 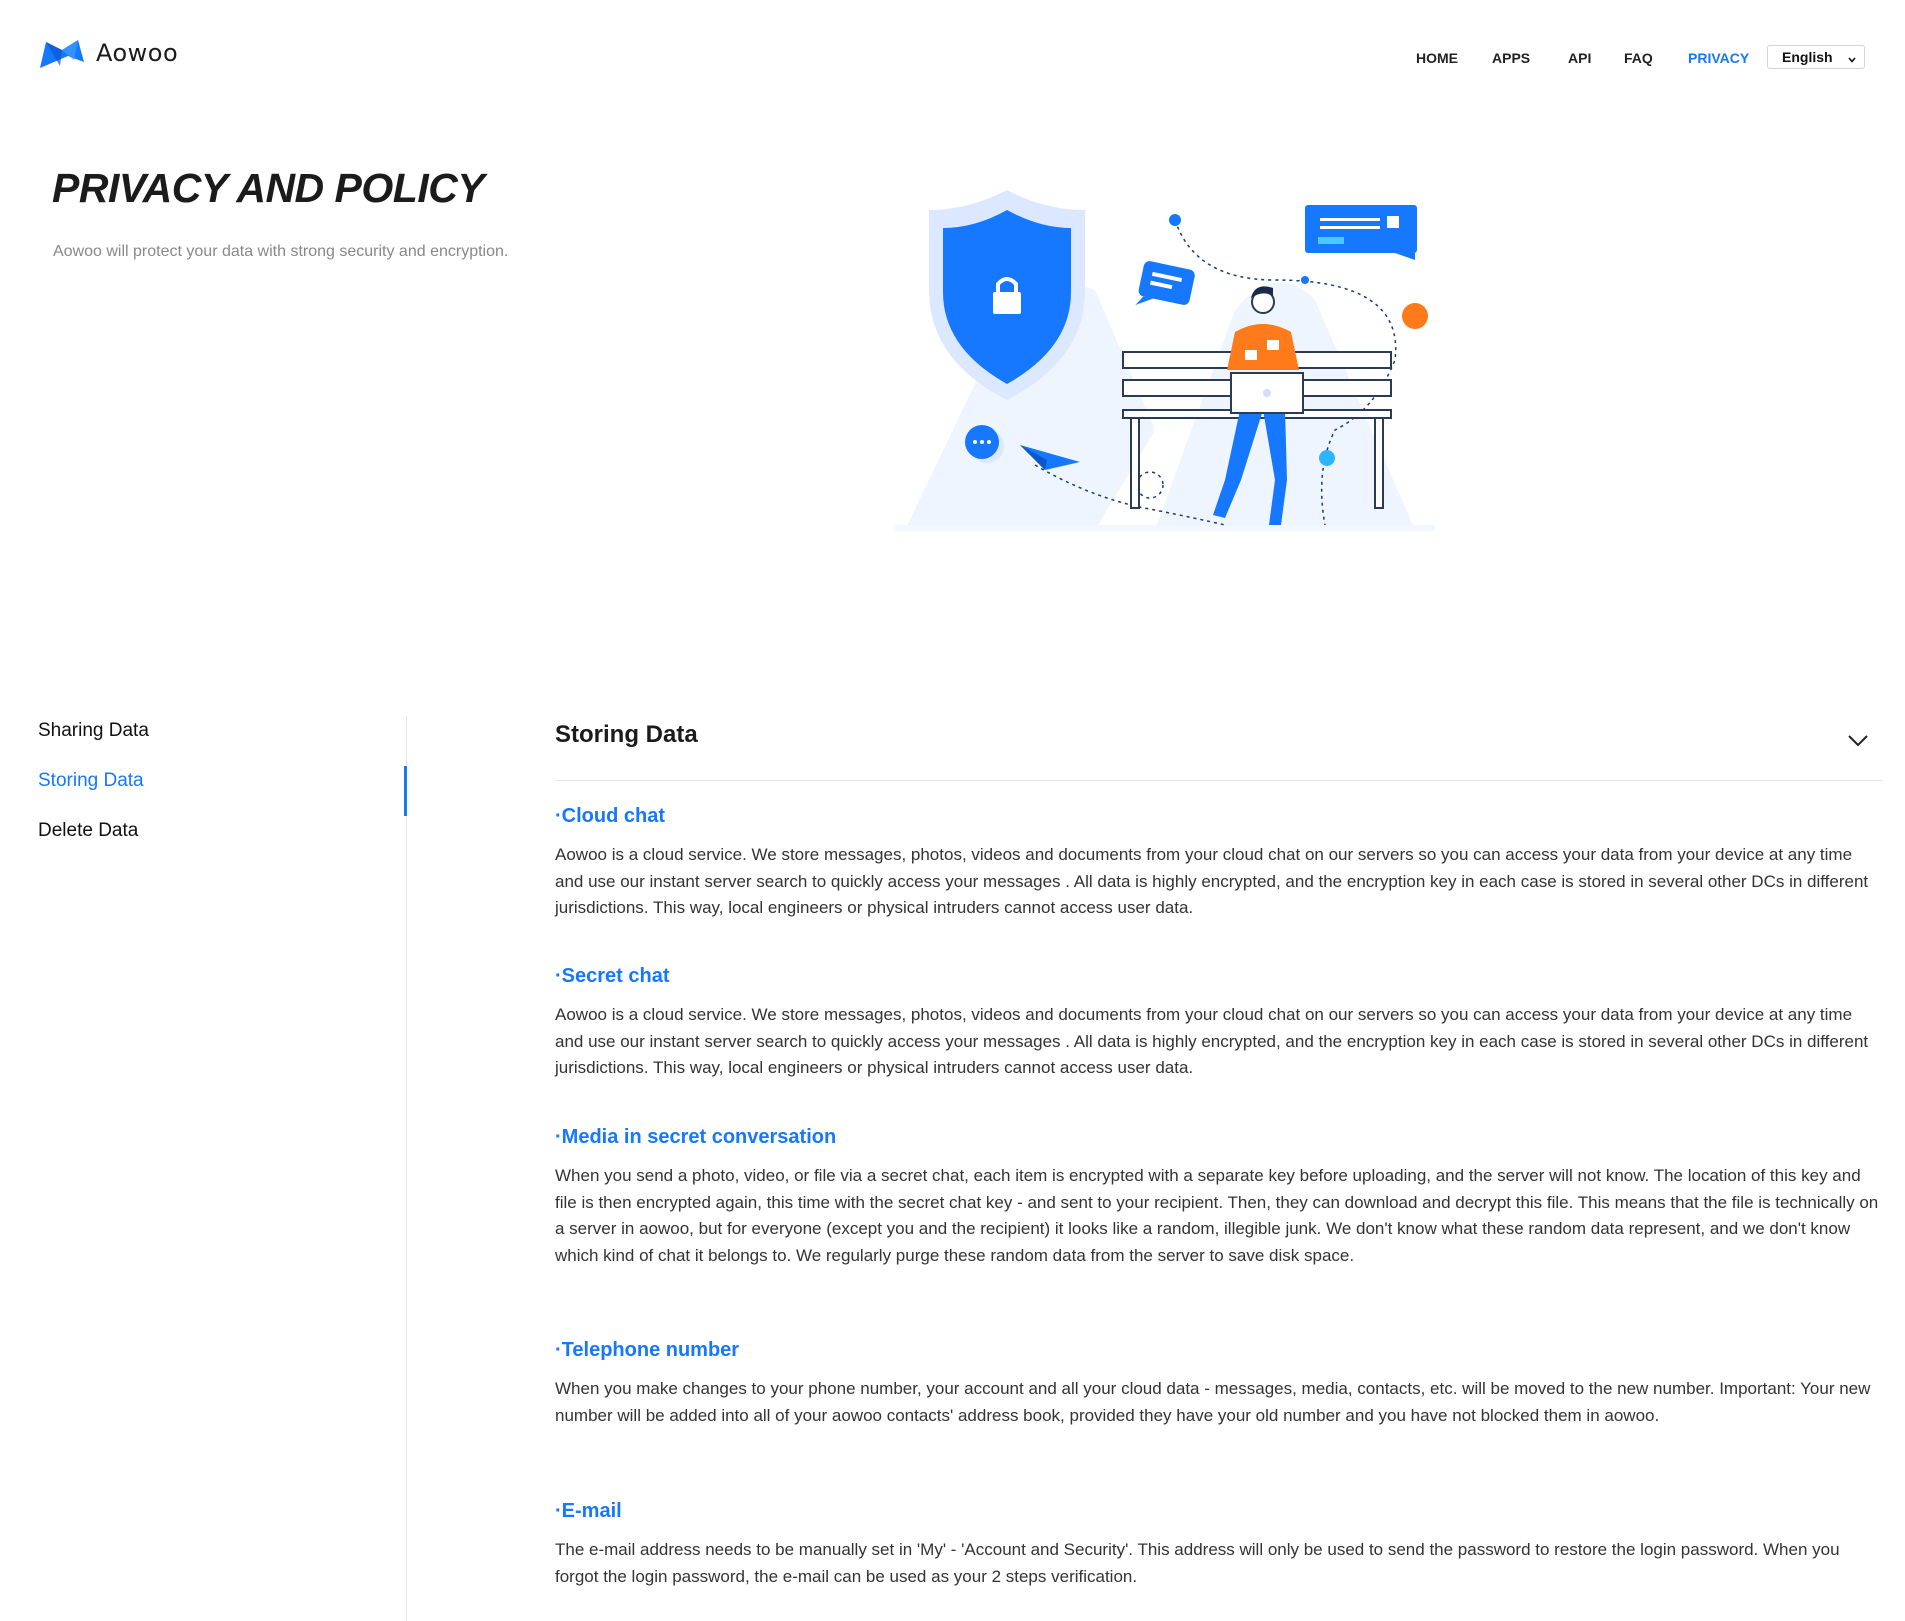 I want to click on page-title: PRIVACY AND POLICY, so click(x=268, y=188).